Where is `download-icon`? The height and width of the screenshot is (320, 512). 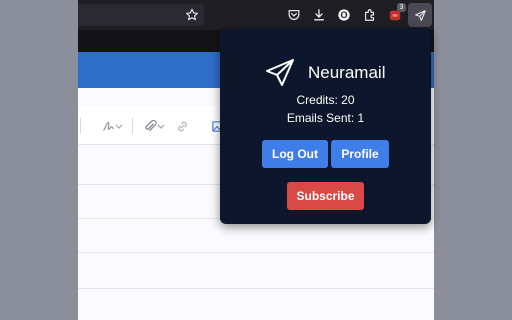
download-icon is located at coordinates (319, 15).